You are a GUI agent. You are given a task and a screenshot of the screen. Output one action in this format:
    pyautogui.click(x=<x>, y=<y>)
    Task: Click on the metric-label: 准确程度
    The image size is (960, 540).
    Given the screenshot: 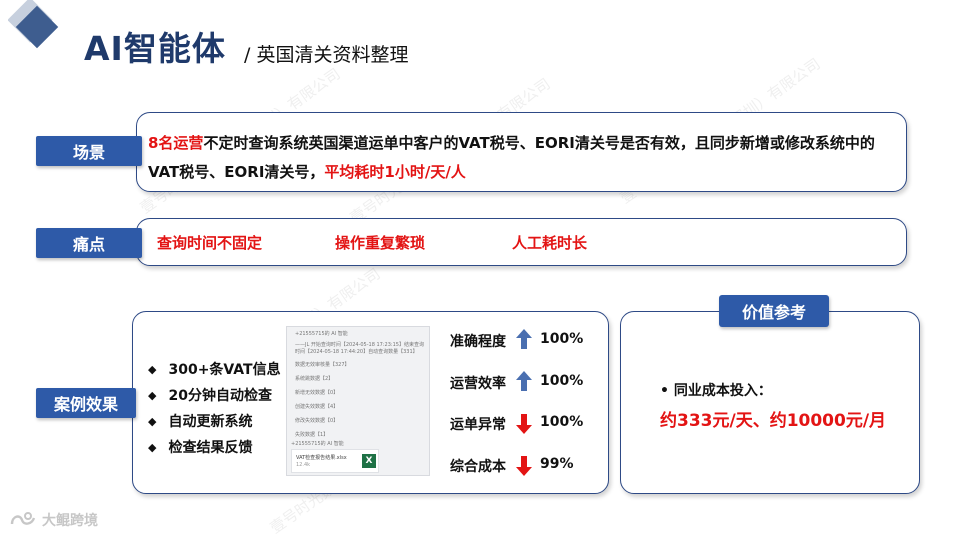 What is the action you would take?
    pyautogui.click(x=478, y=342)
    